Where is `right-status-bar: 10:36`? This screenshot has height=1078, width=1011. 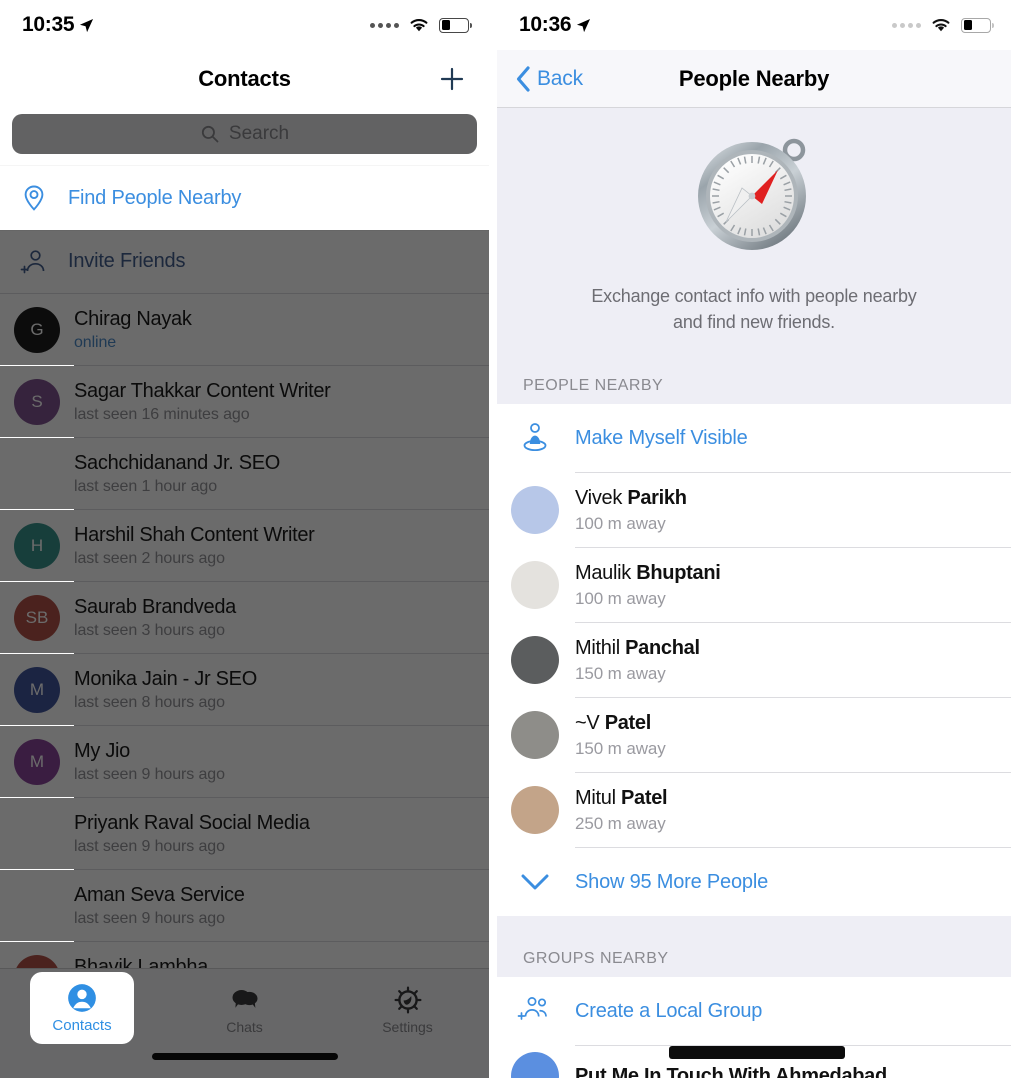 right-status-bar: 10:36 is located at coordinates (754, 25).